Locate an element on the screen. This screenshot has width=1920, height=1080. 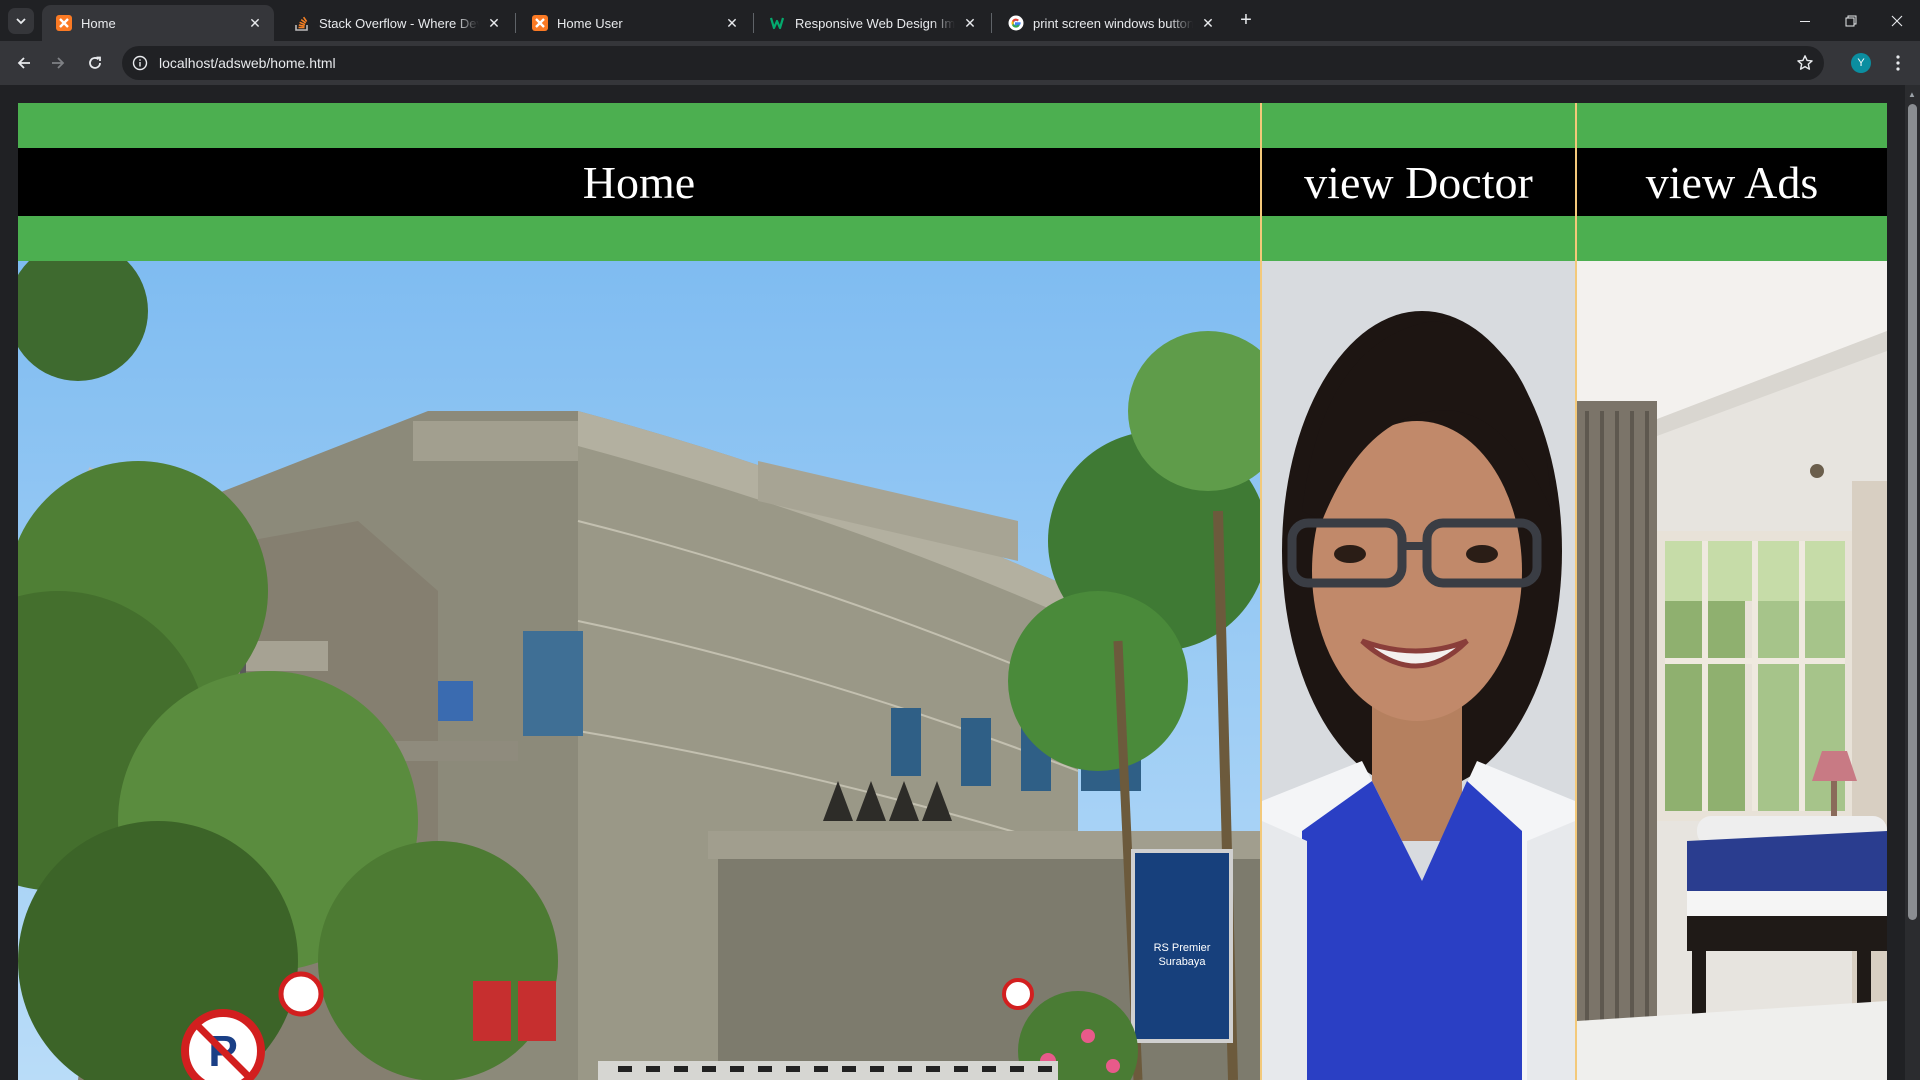
chevron-down-icon is located at coordinates (21, 21).